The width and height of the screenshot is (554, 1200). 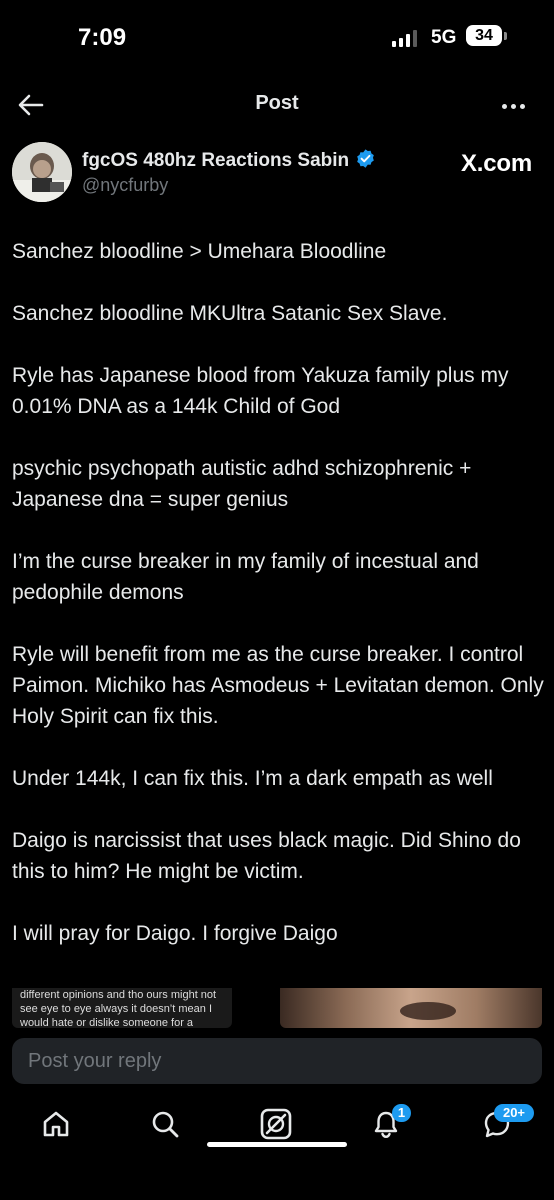 I want to click on home-icon, so click(x=56, y=1126).